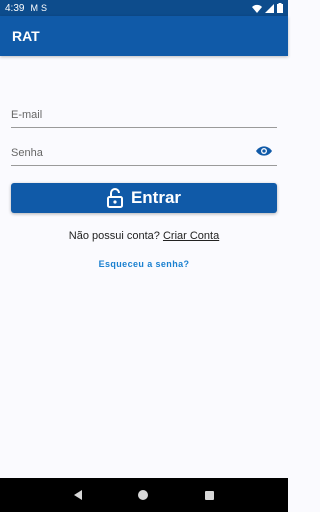  Describe the element at coordinates (144, 36) in the screenshot. I see `app-bar: RAT` at that location.